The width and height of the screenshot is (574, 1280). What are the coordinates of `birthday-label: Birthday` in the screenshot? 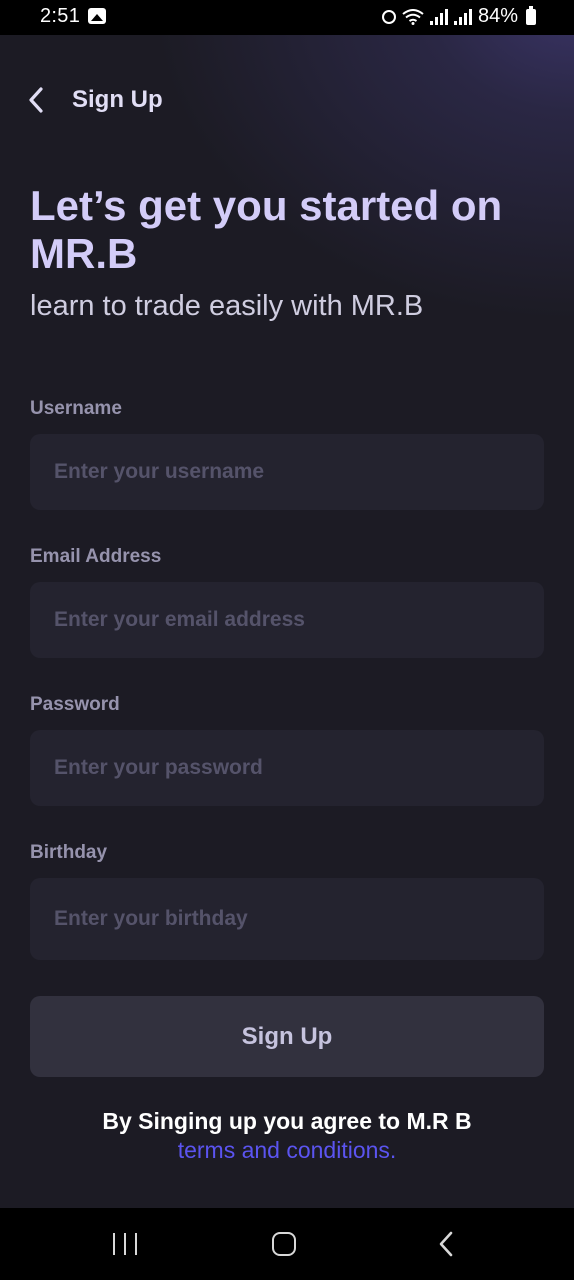 It's located at (69, 852).